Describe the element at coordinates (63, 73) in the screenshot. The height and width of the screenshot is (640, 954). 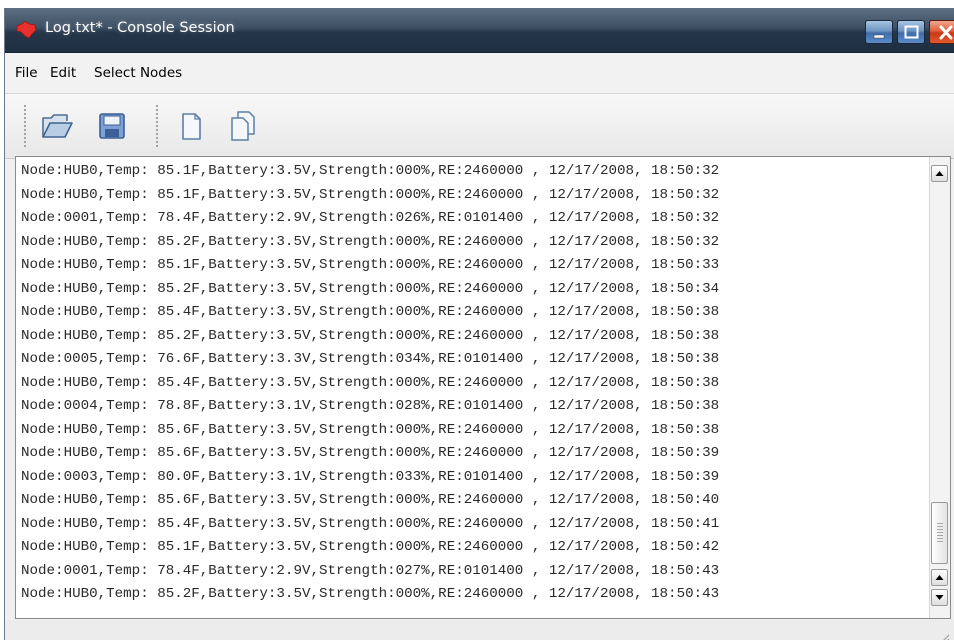
I see `menu-edit: Edit` at that location.